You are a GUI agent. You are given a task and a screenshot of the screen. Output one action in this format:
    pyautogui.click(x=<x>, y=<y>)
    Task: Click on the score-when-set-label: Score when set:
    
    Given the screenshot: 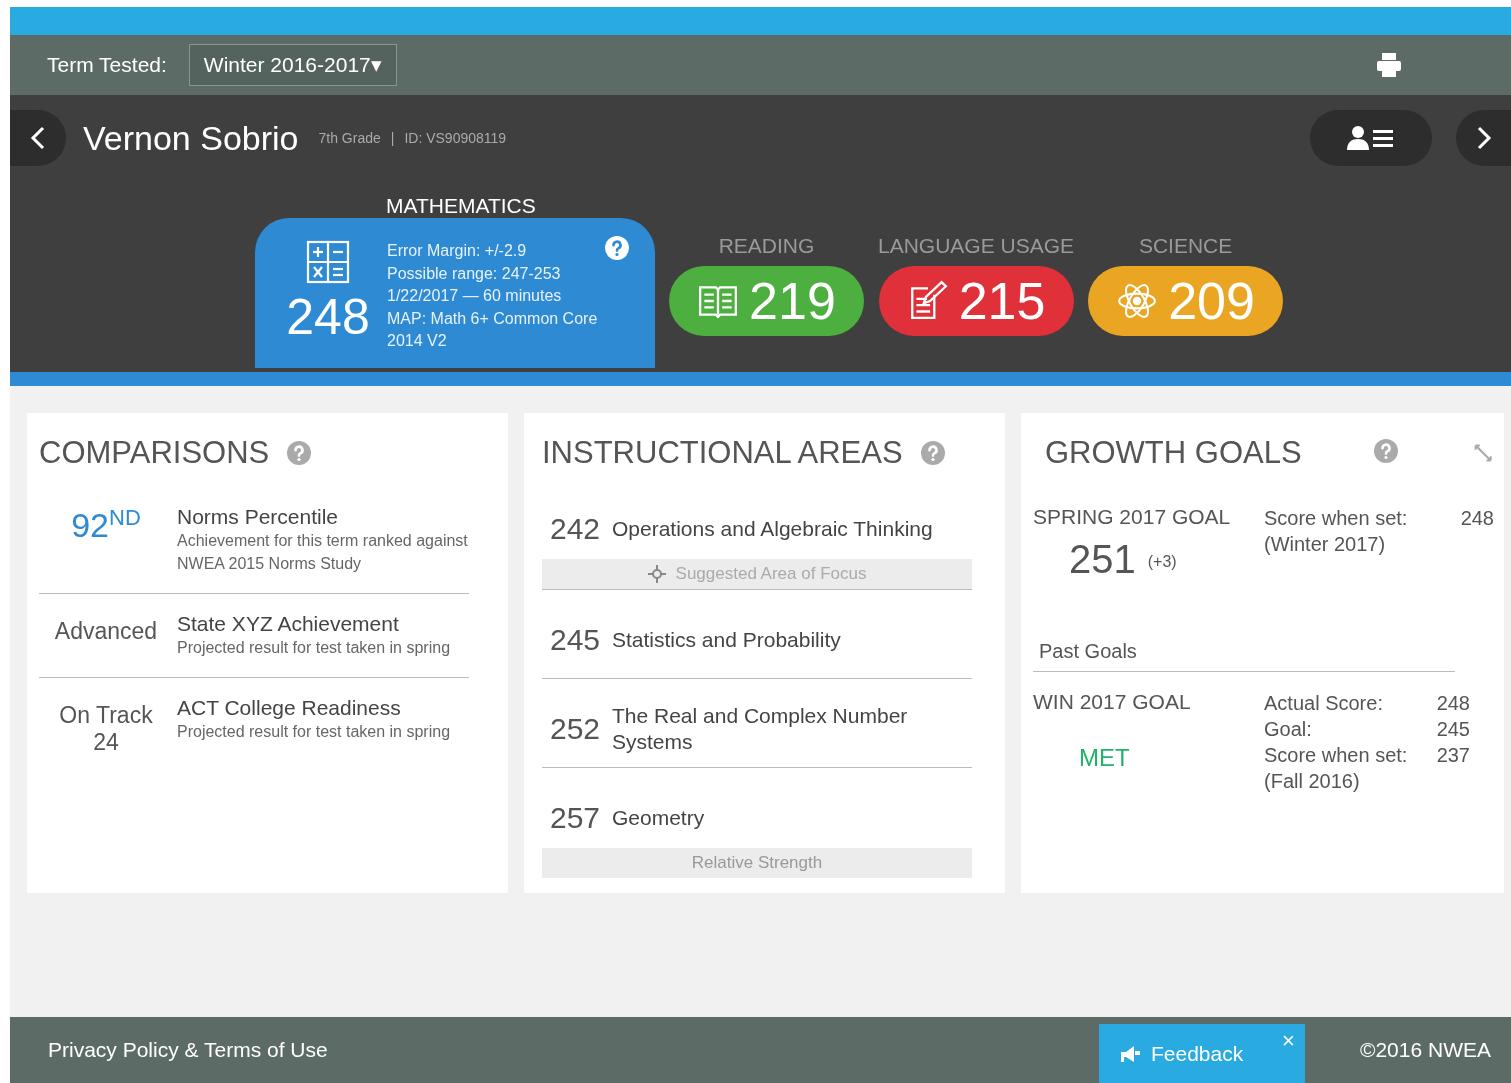 What is the action you would take?
    pyautogui.click(x=1336, y=518)
    